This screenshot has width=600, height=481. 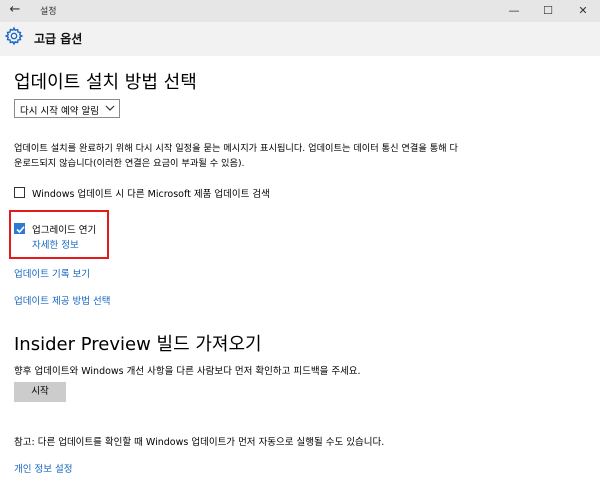 I want to click on restart-option-dropdown: 다시 시작 예약 알림, so click(x=67, y=108).